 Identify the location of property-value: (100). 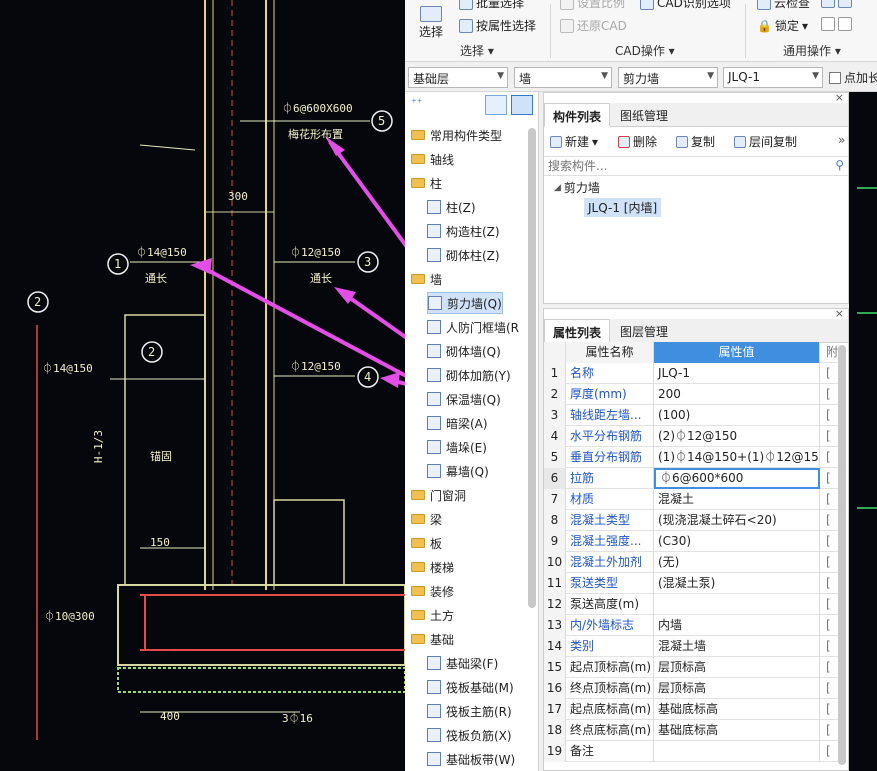
(737, 415).